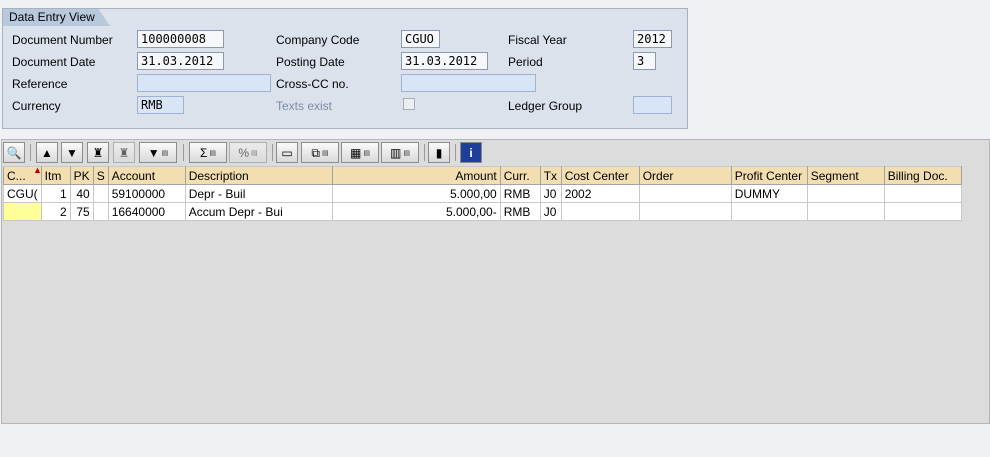  Describe the element at coordinates (769, 211) in the screenshot. I see `cell-profit-center` at that location.